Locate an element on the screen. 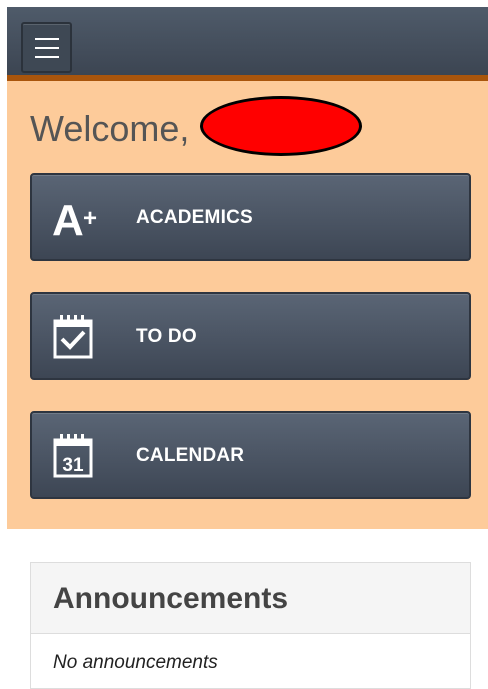 The width and height of the screenshot is (488, 689). calendar-icon-day: 31 is located at coordinates (73, 465).